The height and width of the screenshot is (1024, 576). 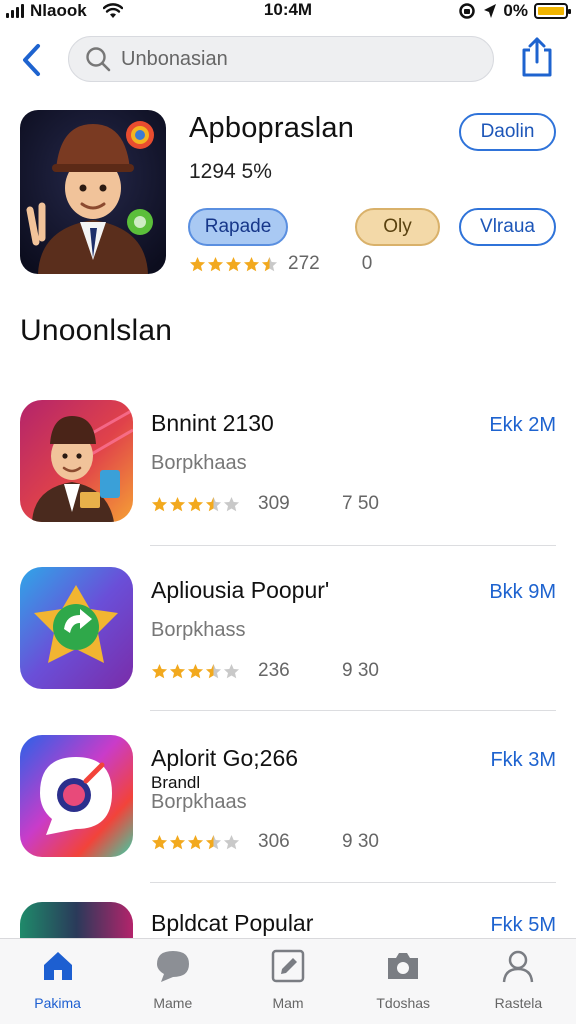 What do you see at coordinates (490, 11) in the screenshot?
I see `location-arrow-icon` at bounding box center [490, 11].